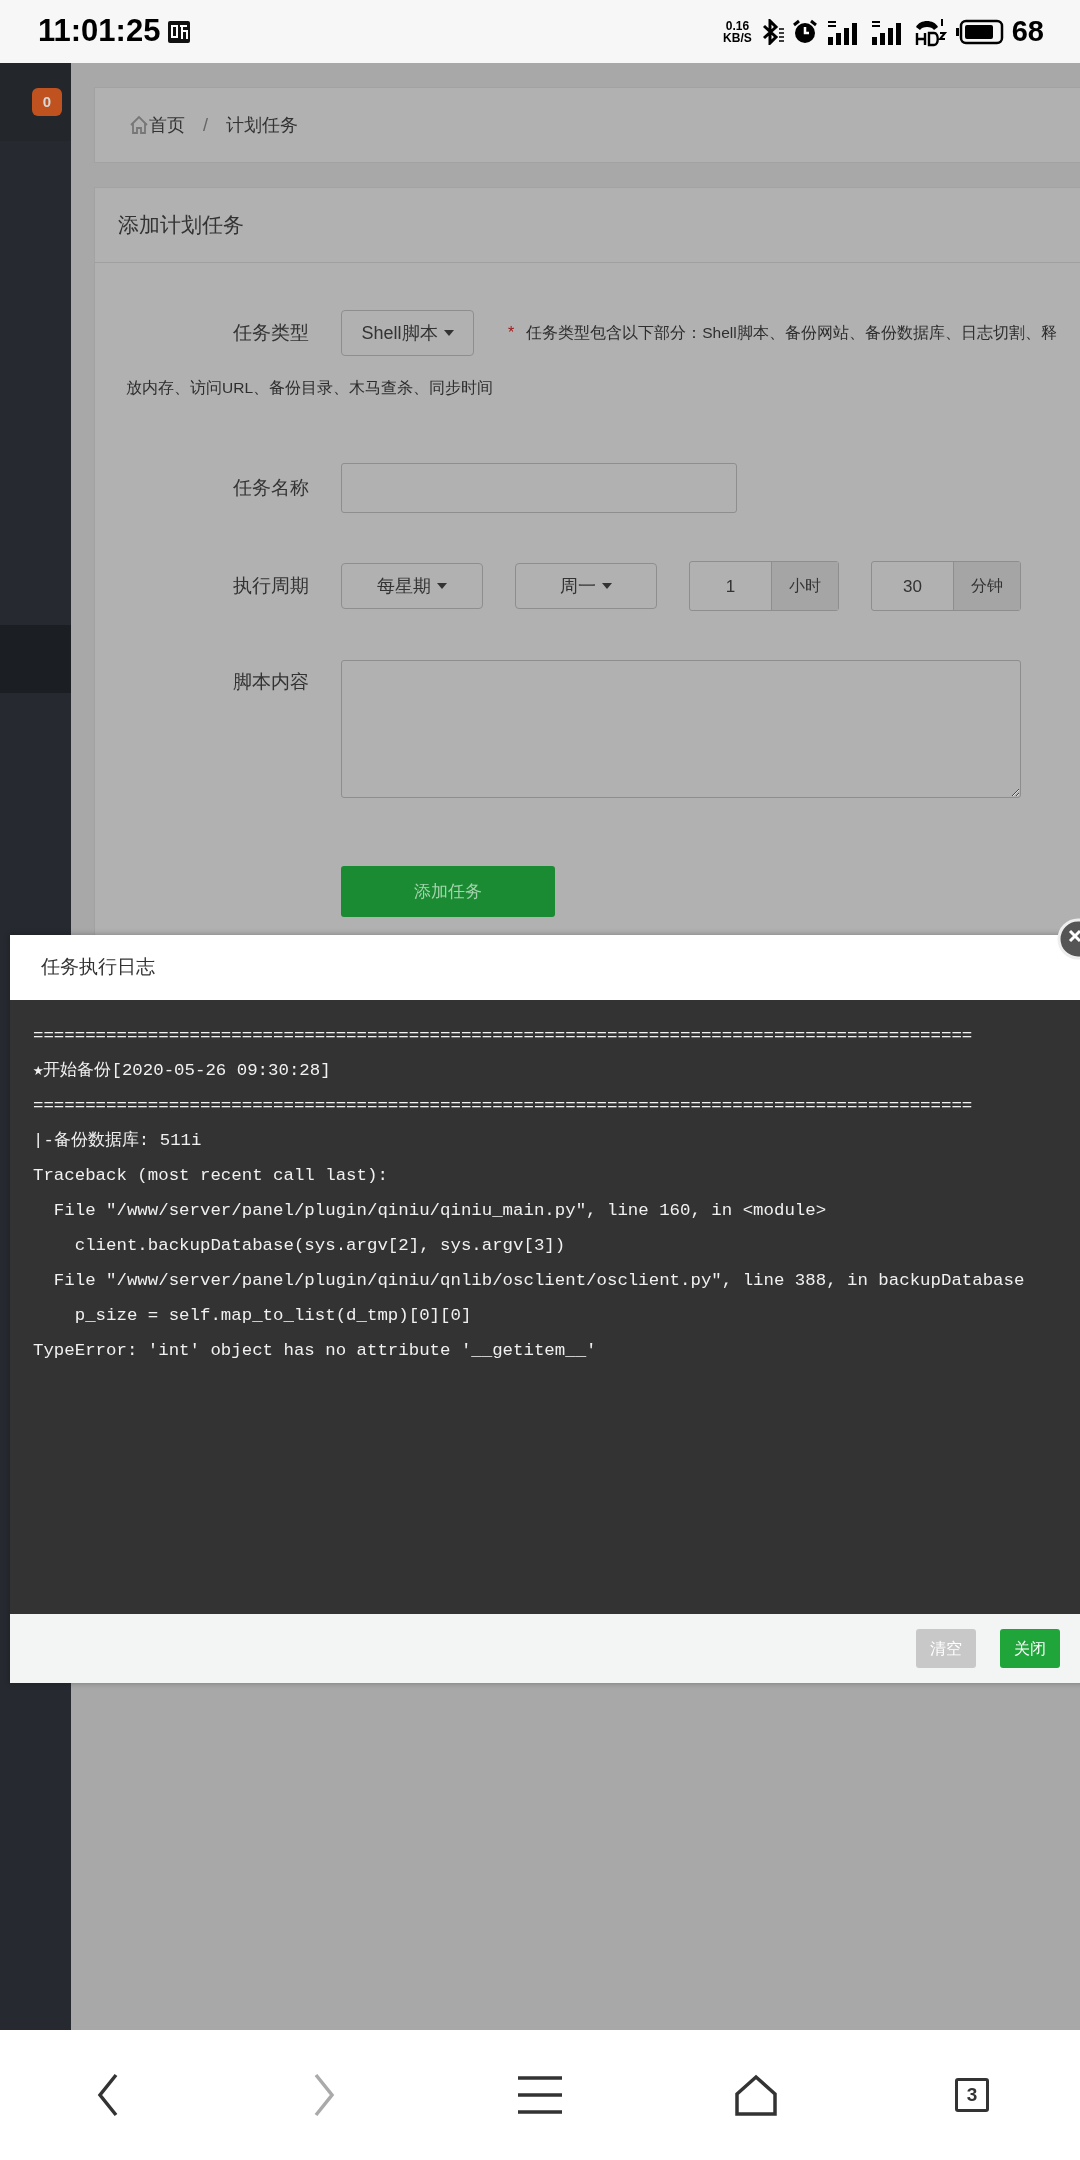  I want to click on help-text: 任务类型包含以下部分：Shell脚本、备份网站、备份数据库、日志切割、释, so click(791, 333).